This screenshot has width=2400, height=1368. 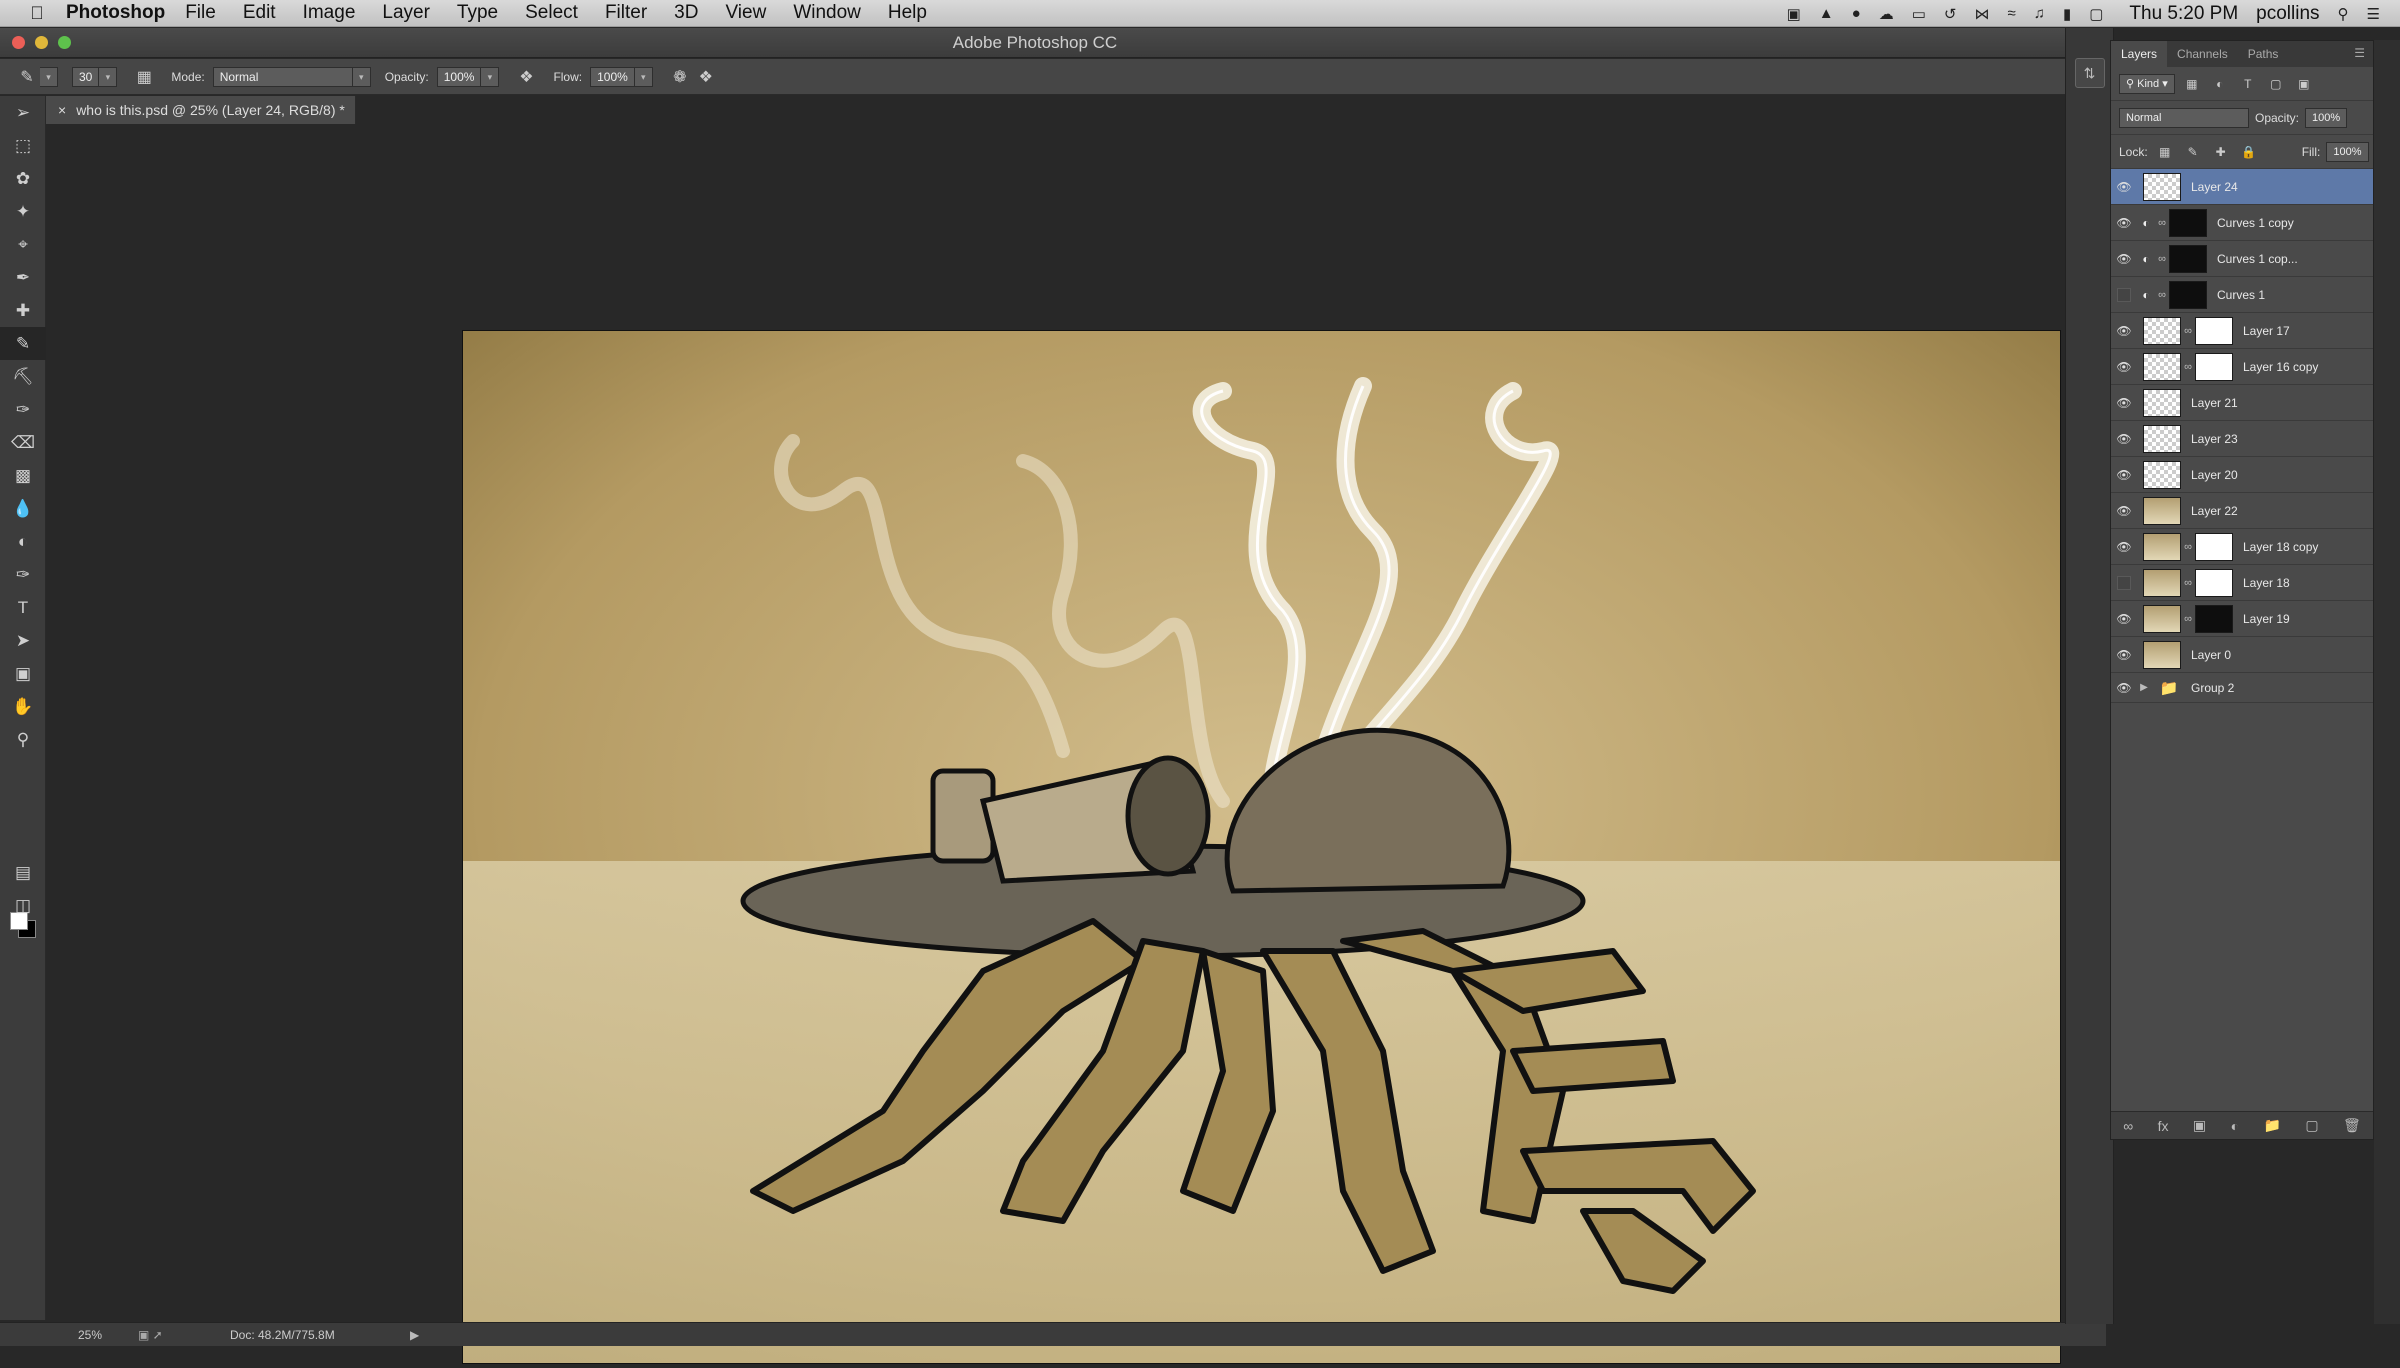 What do you see at coordinates (414, 1335) in the screenshot?
I see `status-menu-arrow-icon: ▶` at bounding box center [414, 1335].